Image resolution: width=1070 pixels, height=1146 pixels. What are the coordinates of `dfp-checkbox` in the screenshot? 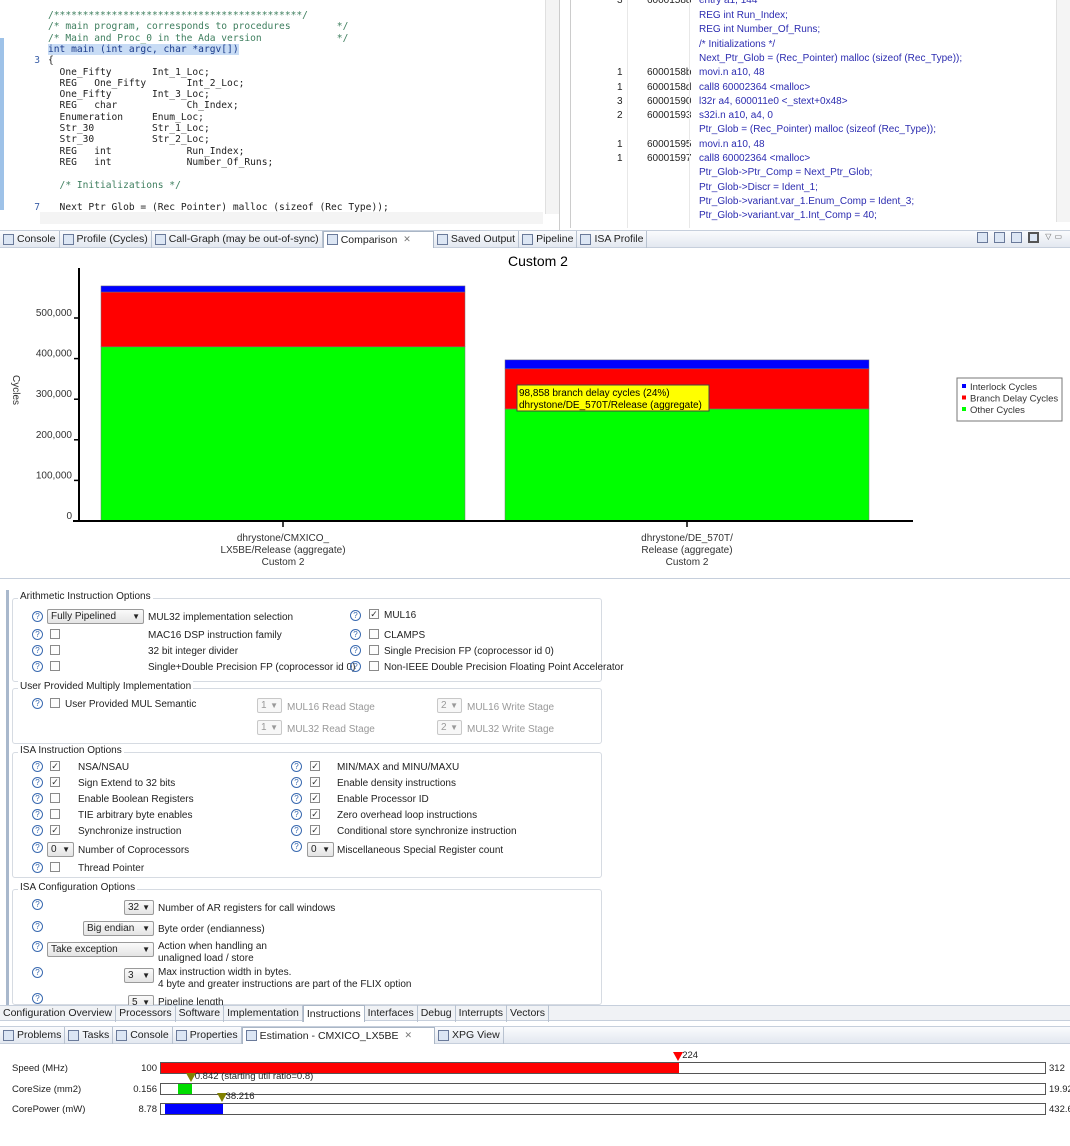 It's located at (55, 666).